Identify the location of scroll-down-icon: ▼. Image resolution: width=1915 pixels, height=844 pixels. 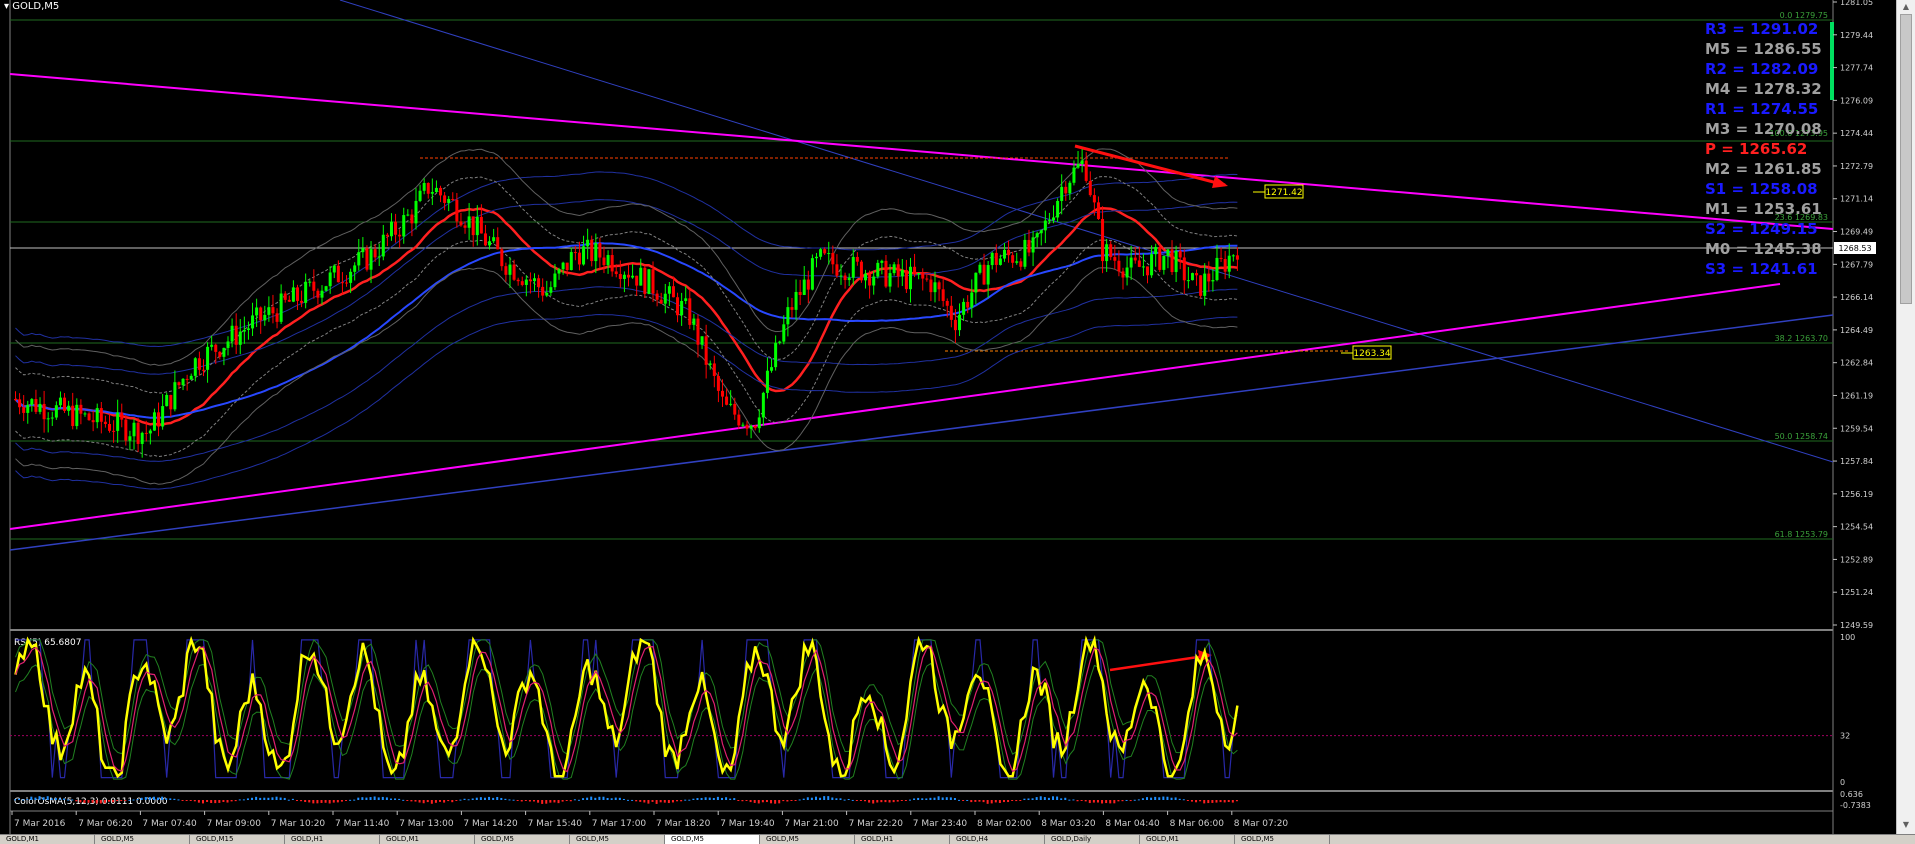
(1906, 825).